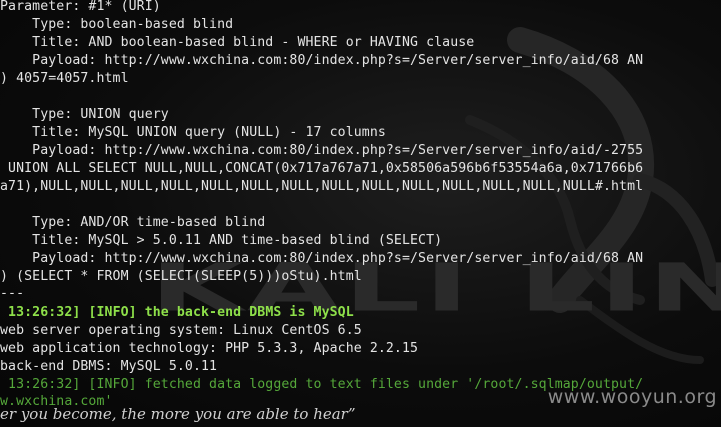 The height and width of the screenshot is (427, 721). What do you see at coordinates (117, 24) in the screenshot?
I see `output-line: Type: boolean-based blind` at bounding box center [117, 24].